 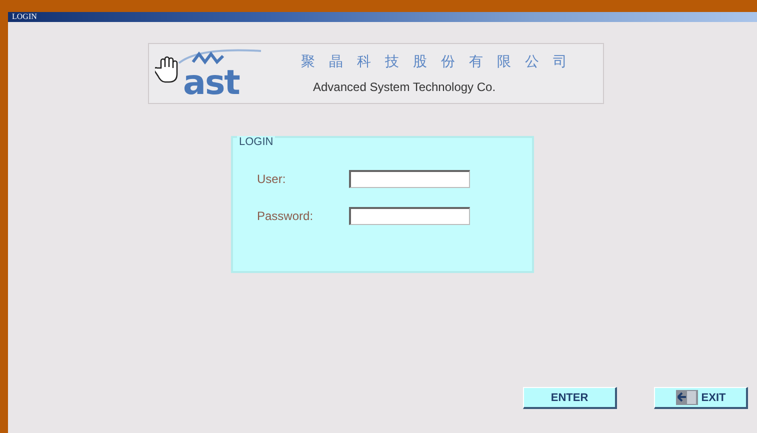 I want to click on group-legend: LOGIN, so click(x=256, y=142).